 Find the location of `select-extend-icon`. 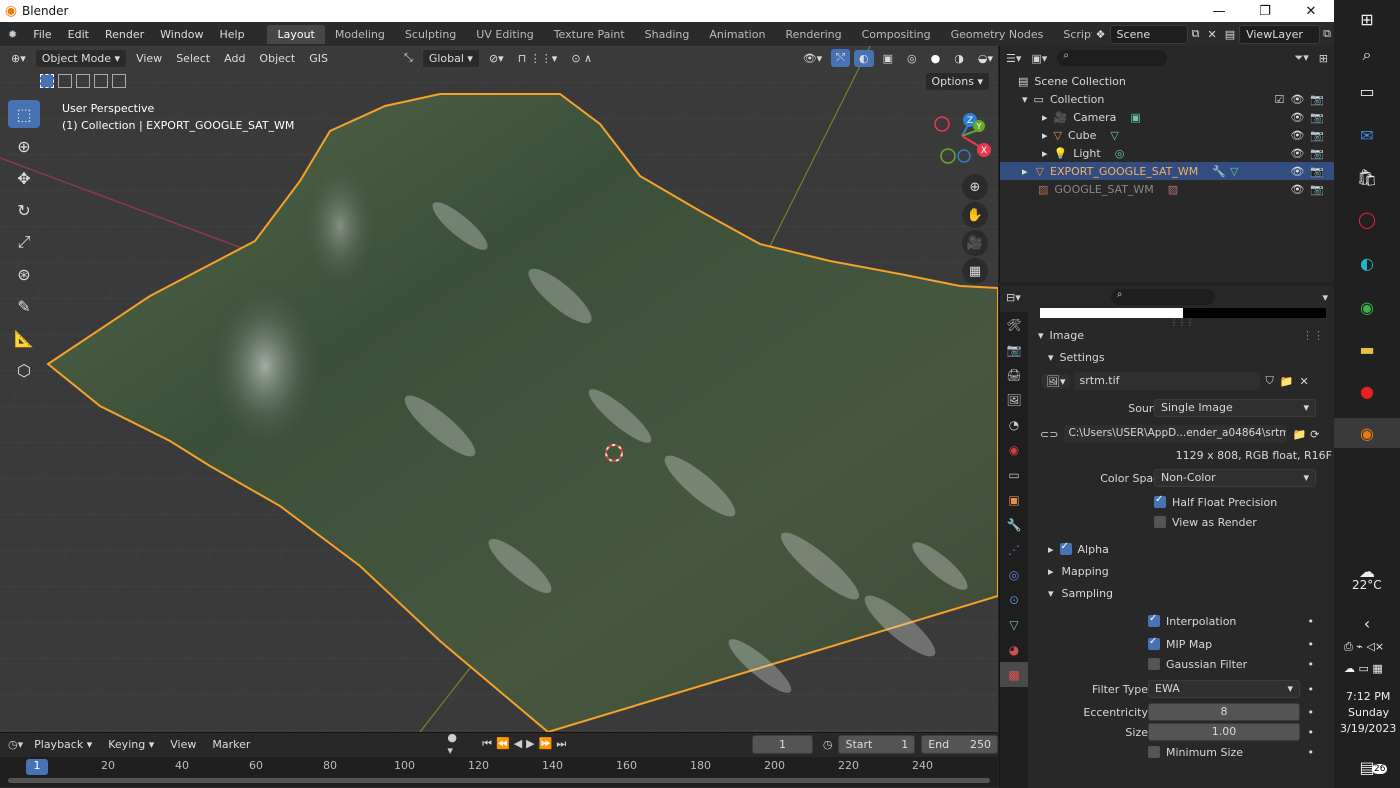

select-extend-icon is located at coordinates (65, 81).